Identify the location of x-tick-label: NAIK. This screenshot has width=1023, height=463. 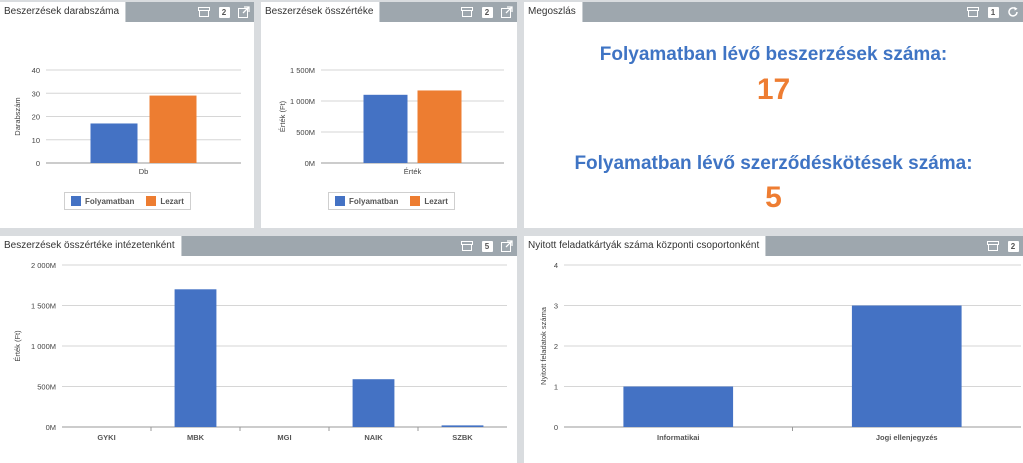
(373, 437).